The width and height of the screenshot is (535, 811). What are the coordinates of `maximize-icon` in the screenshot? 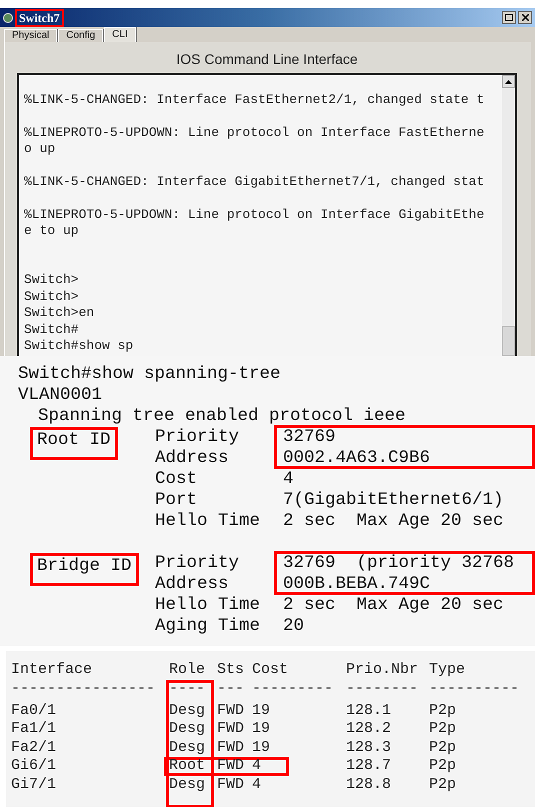 It's located at (509, 17).